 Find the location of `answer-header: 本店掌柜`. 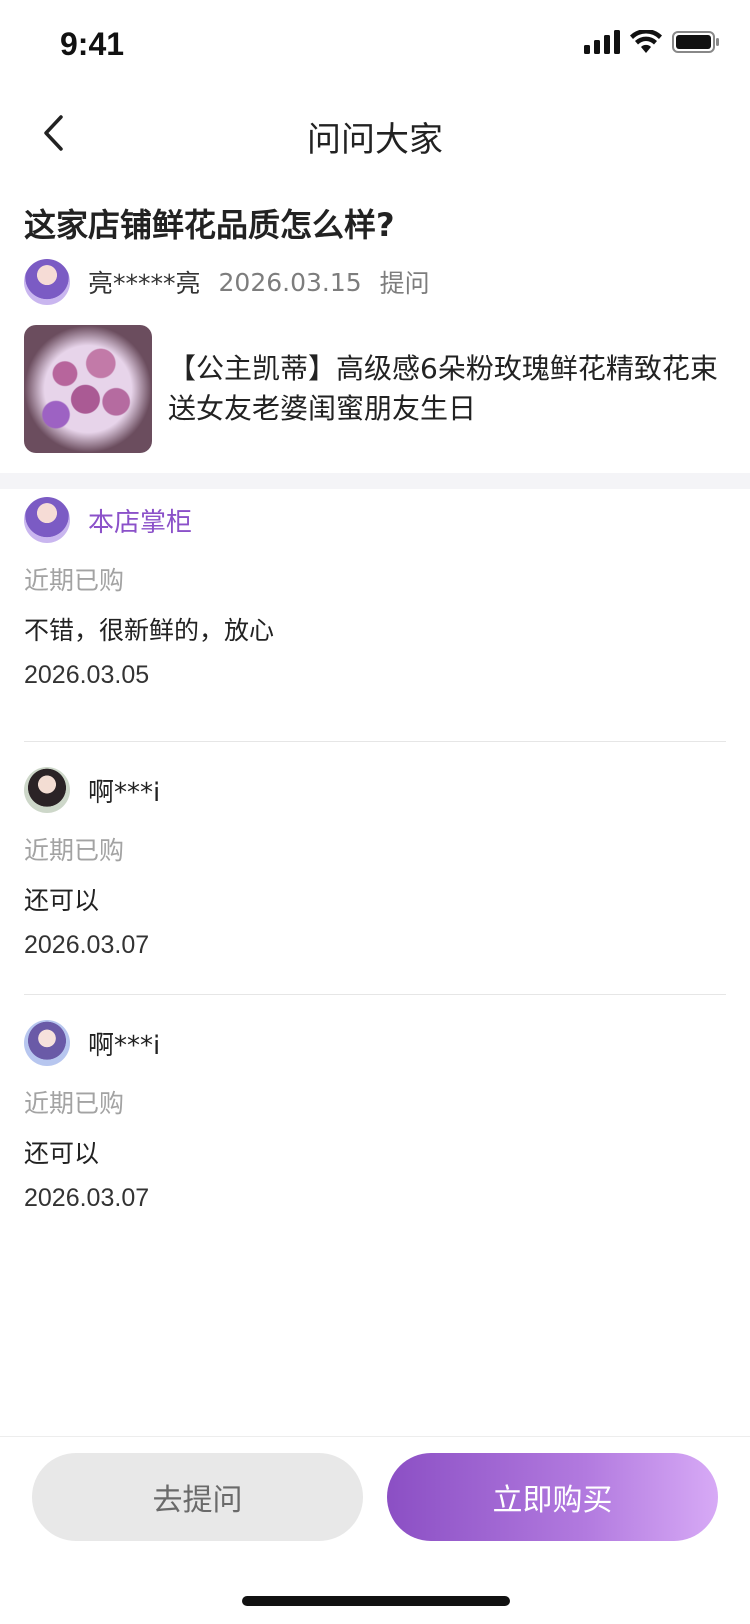

answer-header: 本店掌柜 is located at coordinates (375, 520).